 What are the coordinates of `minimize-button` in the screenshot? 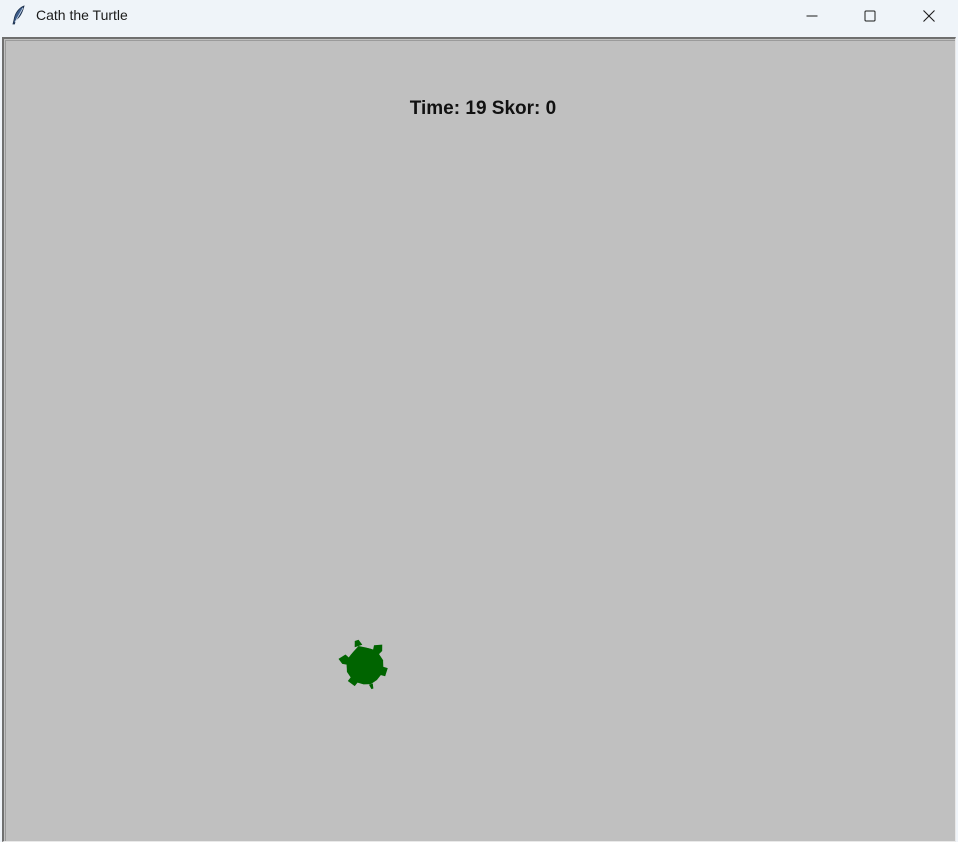 It's located at (812, 16).